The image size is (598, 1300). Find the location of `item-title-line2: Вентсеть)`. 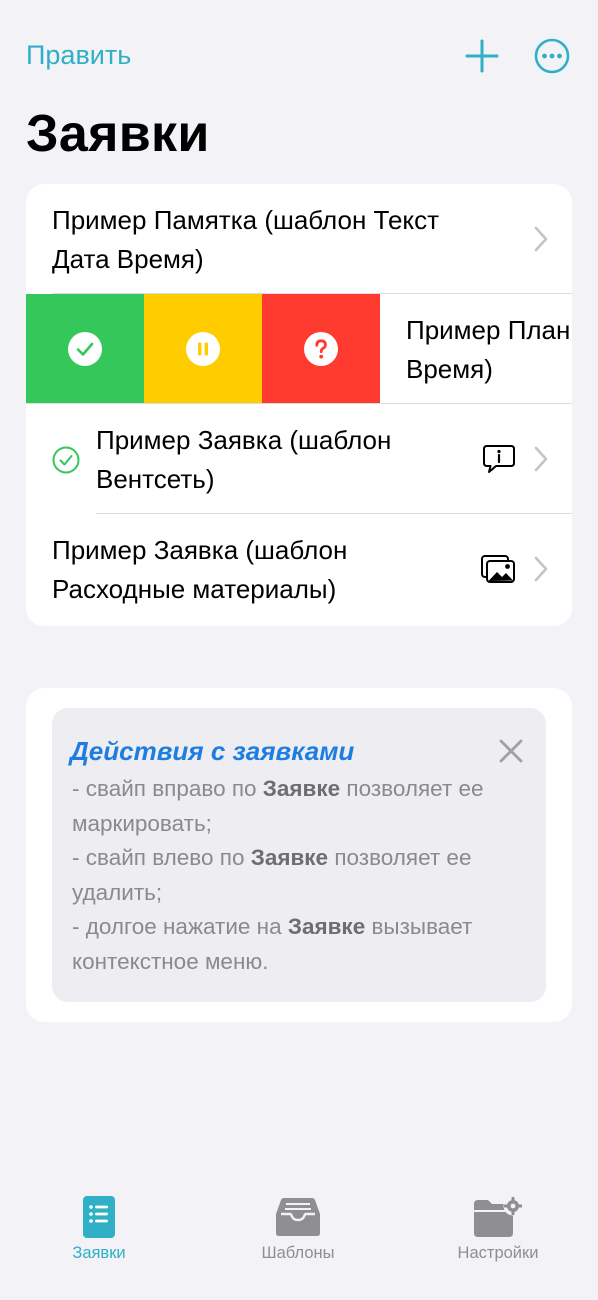

item-title-line2: Вентсеть) is located at coordinates (155, 479).